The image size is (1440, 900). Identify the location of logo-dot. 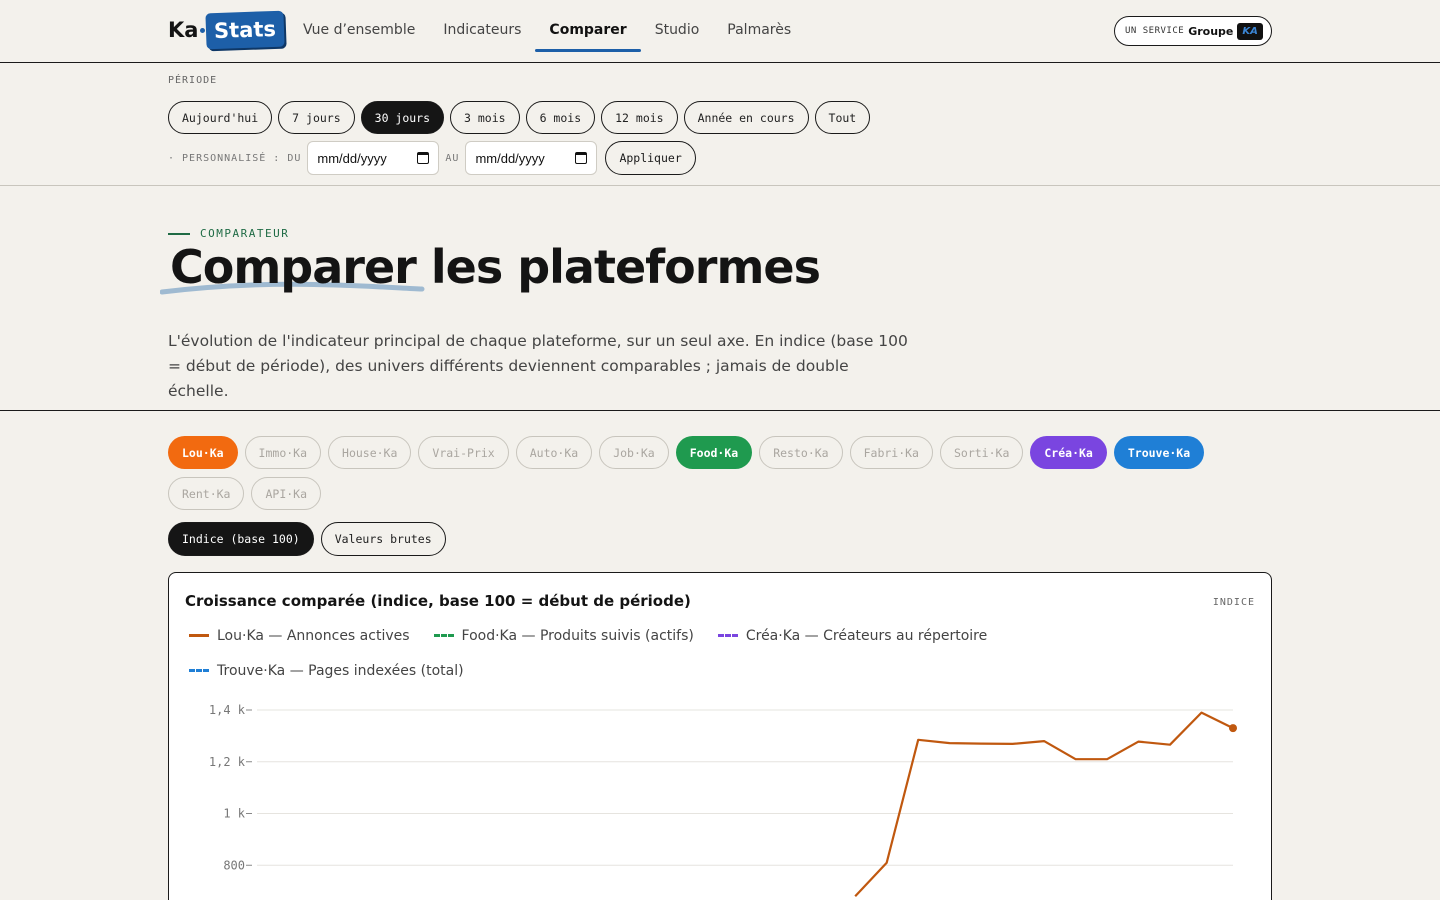
(203, 30).